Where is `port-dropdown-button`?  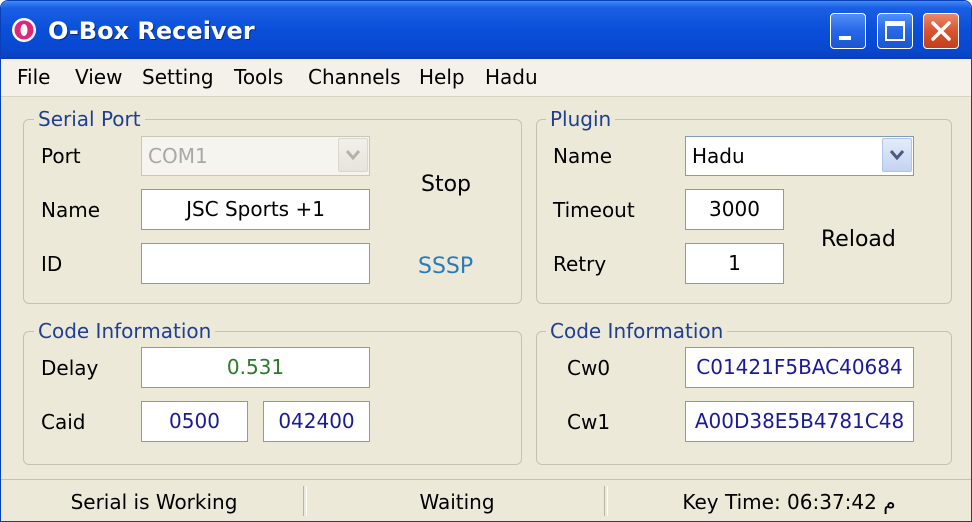
port-dropdown-button is located at coordinates (353, 155).